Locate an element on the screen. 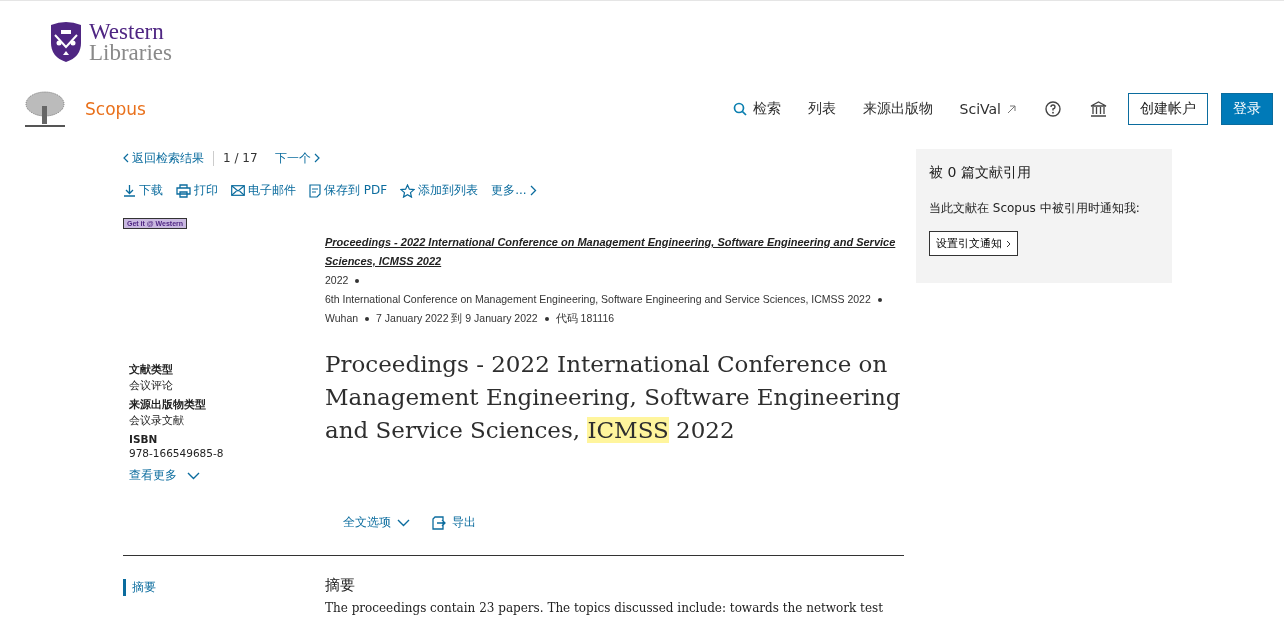  document-icon is located at coordinates (315, 190).